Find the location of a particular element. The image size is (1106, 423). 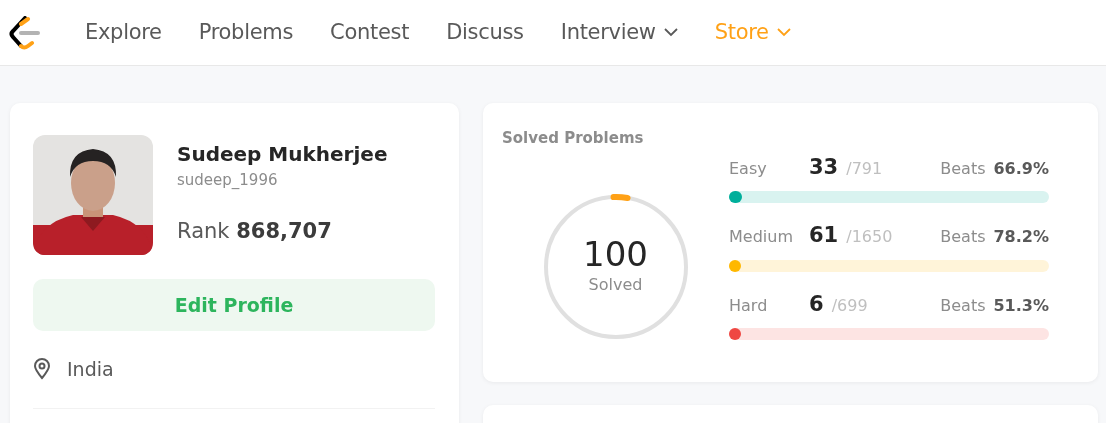

total-count: /699 is located at coordinates (849, 305).